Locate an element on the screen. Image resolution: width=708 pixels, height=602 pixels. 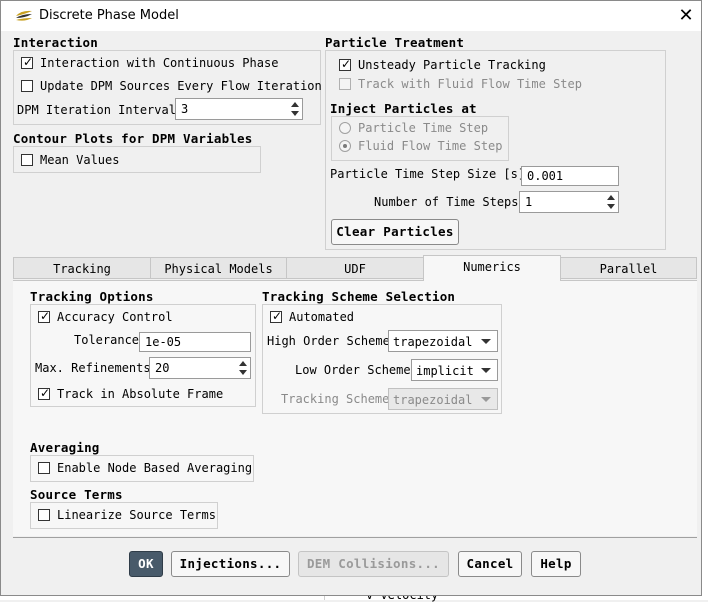
time-step-size-input: 0.001 is located at coordinates (570, 176).